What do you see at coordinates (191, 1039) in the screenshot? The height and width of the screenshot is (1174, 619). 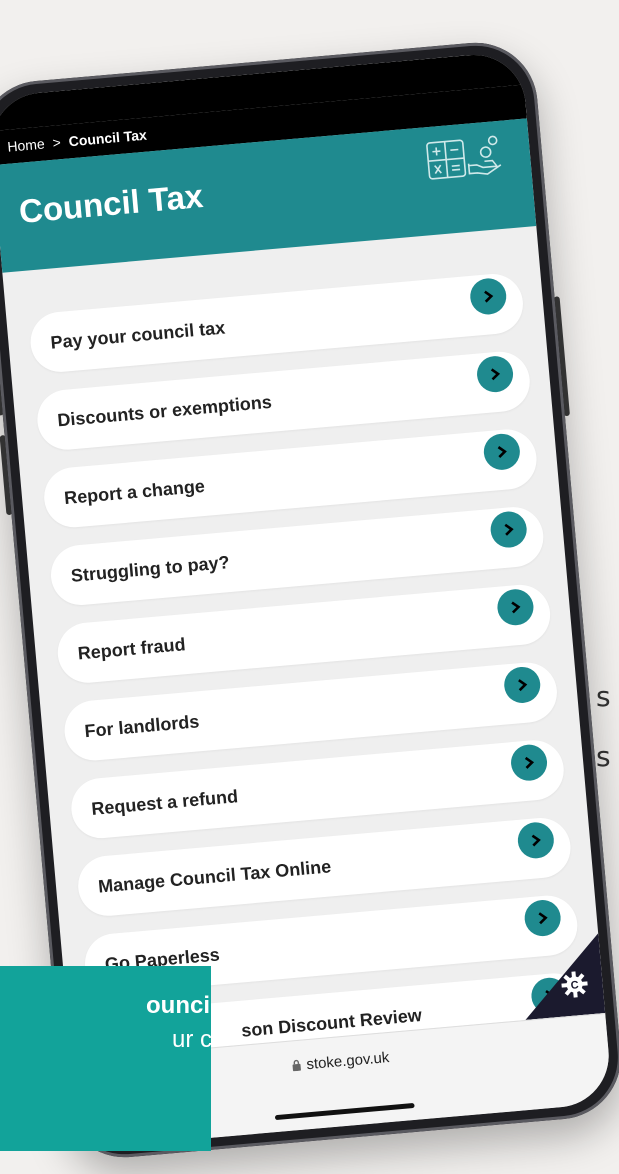 I see `promo-line-2: ur council` at bounding box center [191, 1039].